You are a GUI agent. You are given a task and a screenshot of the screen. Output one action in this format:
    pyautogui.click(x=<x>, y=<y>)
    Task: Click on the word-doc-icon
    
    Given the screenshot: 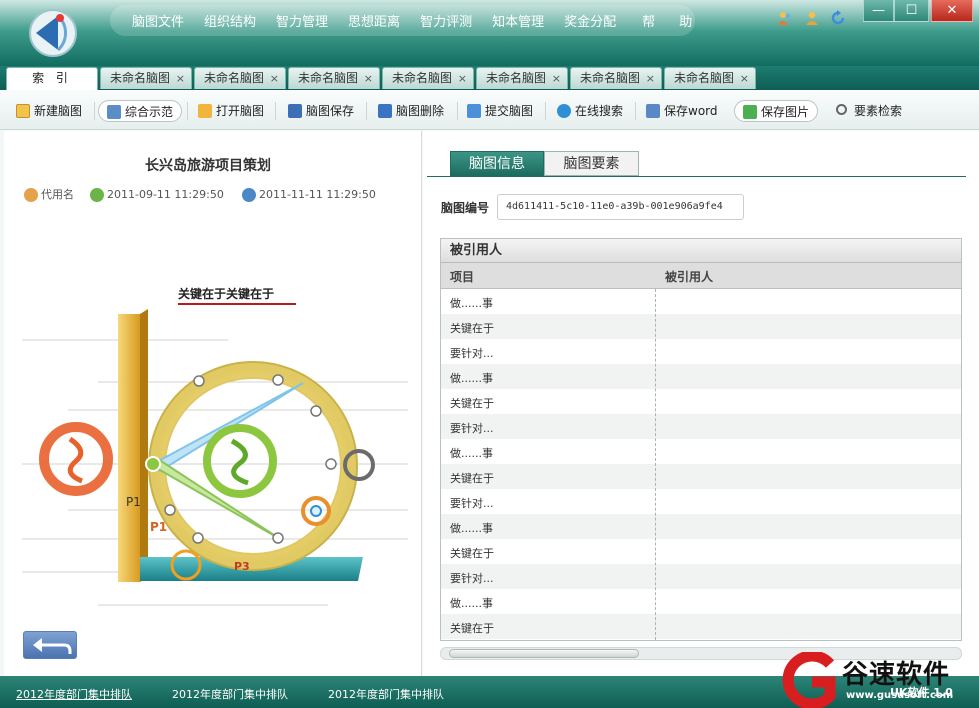 What is the action you would take?
    pyautogui.click(x=653, y=111)
    